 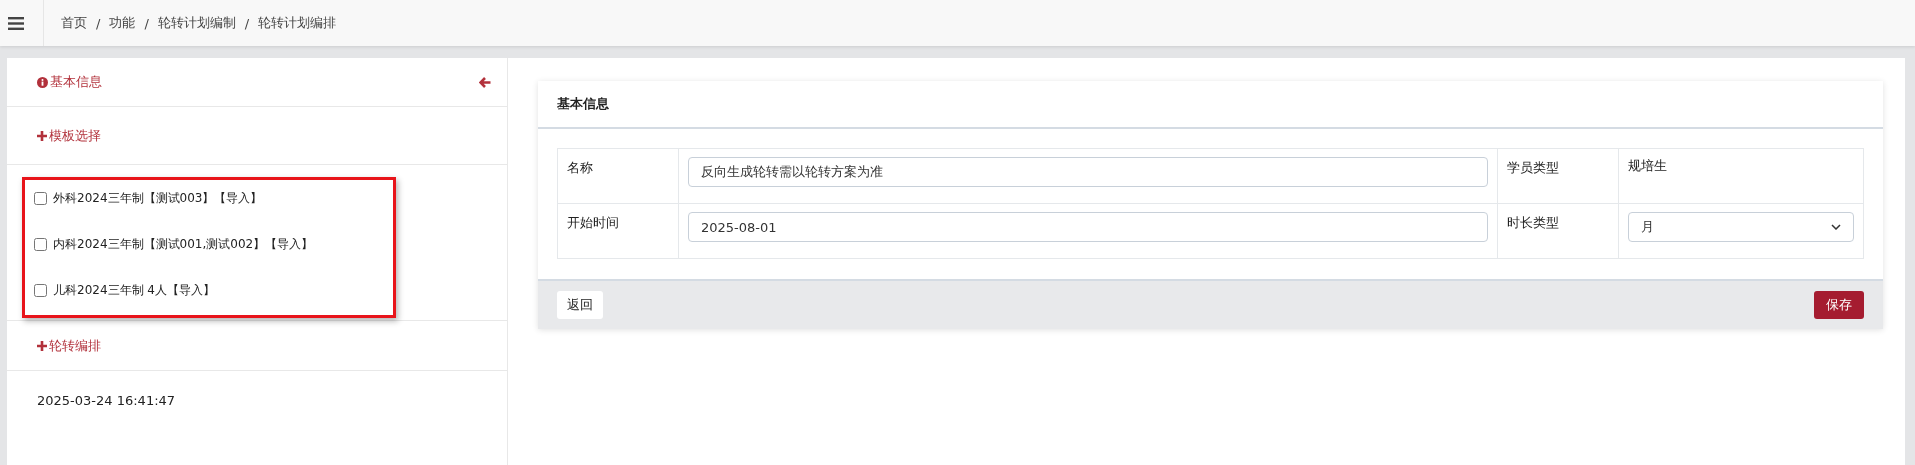 I want to click on field-value: 规培生, so click(x=1647, y=165).